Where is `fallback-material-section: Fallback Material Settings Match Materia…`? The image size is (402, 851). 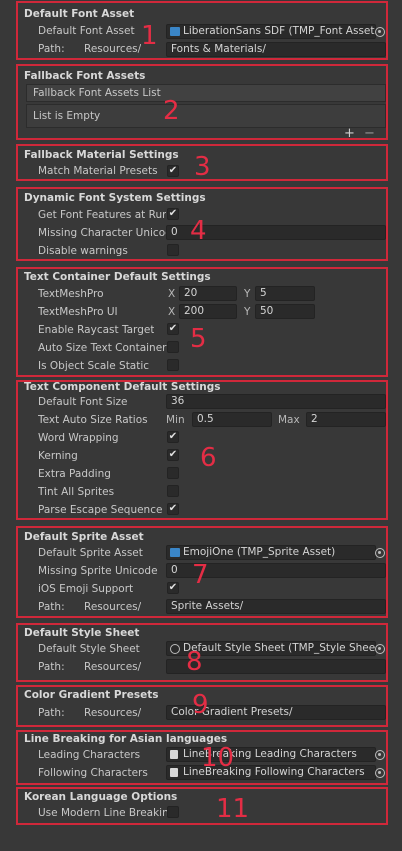
fallback-material-section: Fallback Material Settings Match Materia… is located at coordinates (202, 162).